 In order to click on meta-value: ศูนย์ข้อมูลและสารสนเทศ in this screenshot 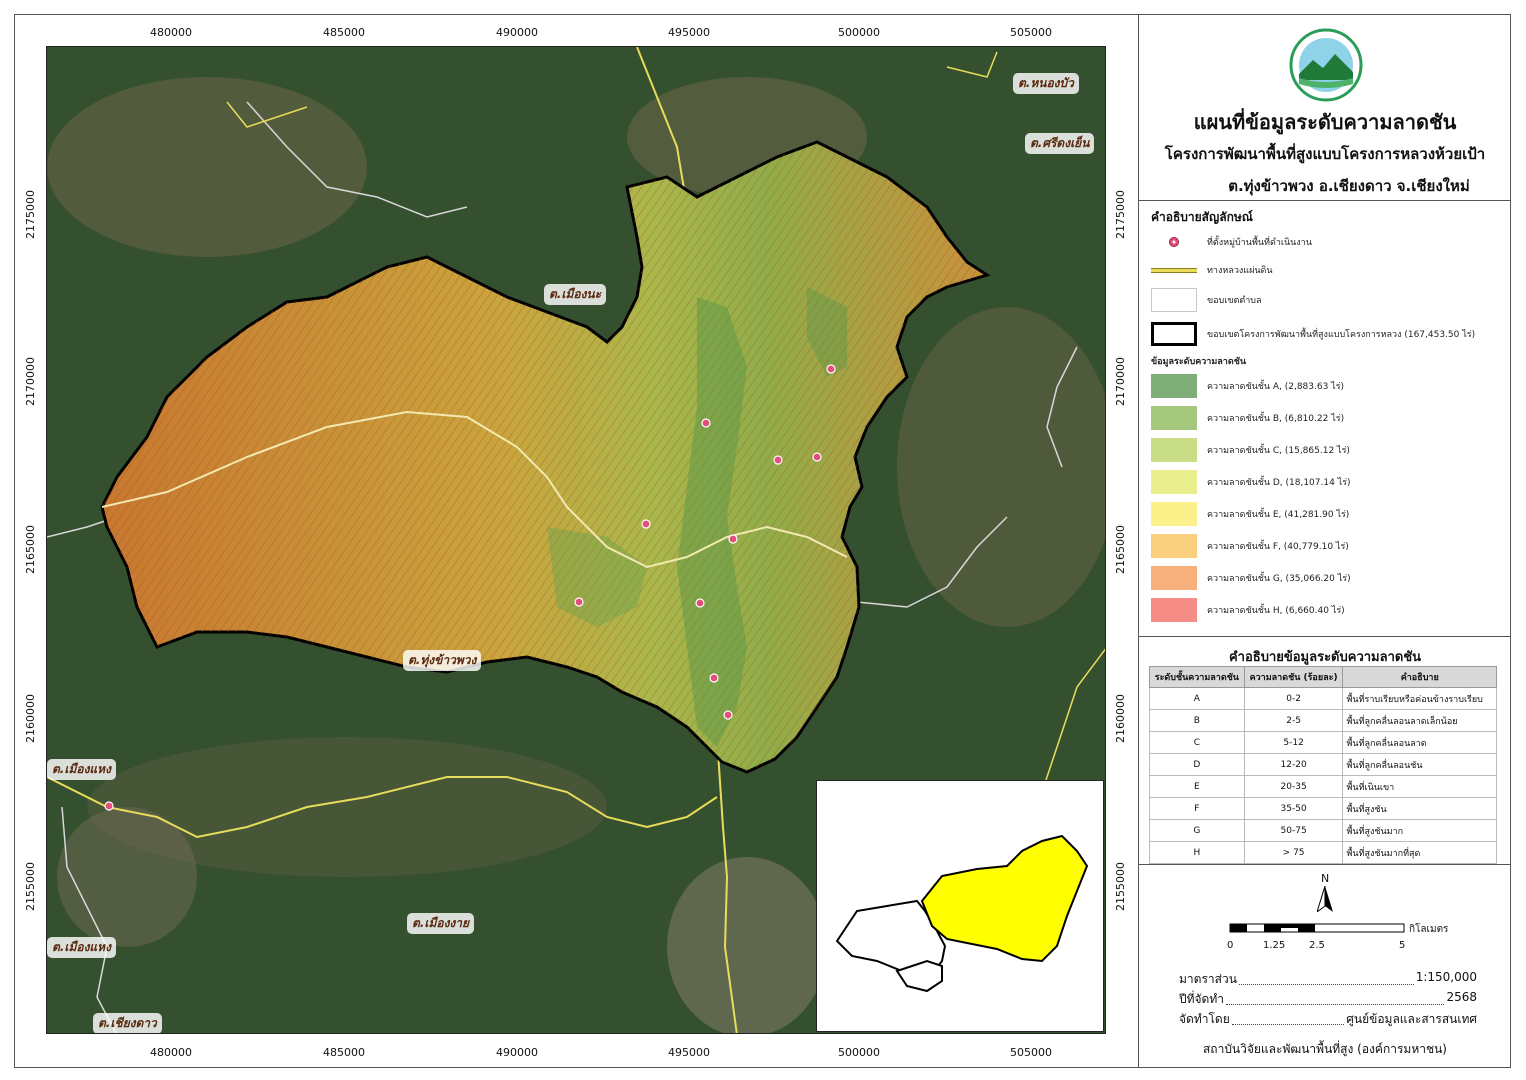, I will do `click(1411, 1019)`.